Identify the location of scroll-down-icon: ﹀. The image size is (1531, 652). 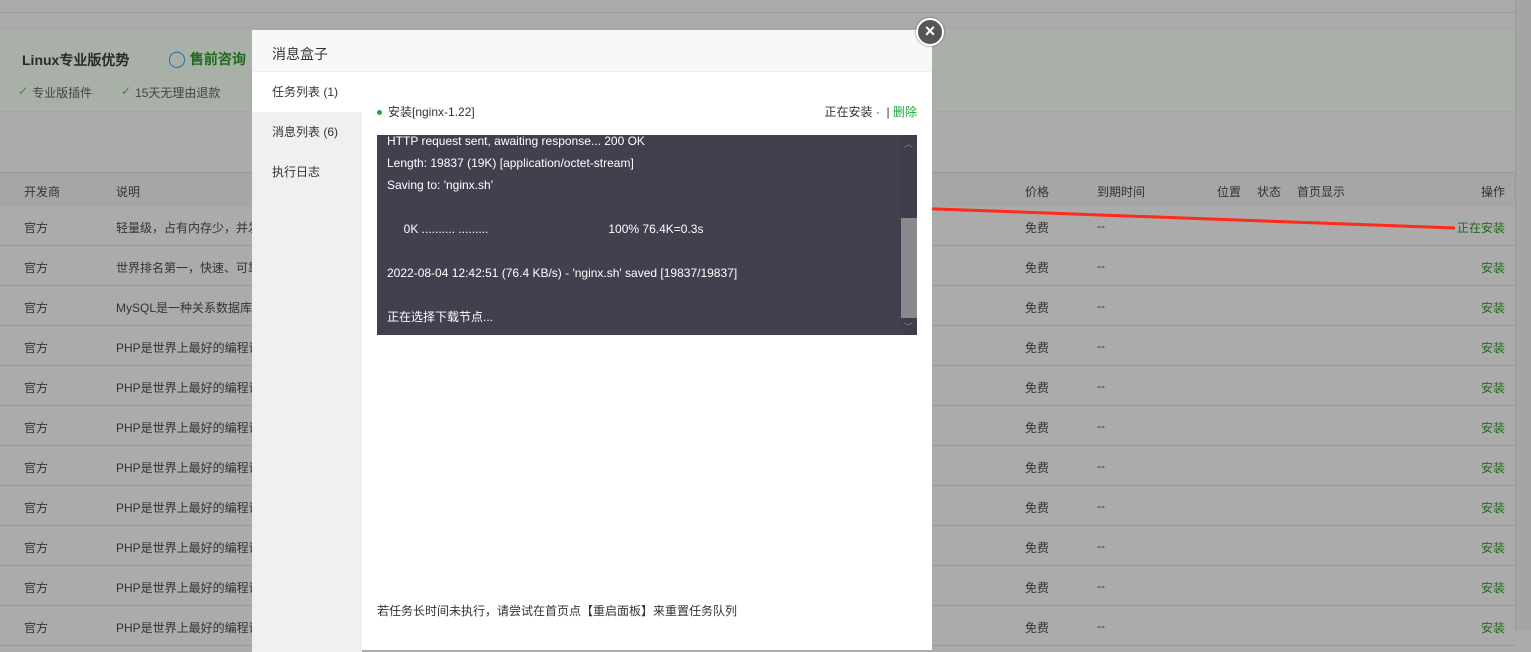
(908, 326).